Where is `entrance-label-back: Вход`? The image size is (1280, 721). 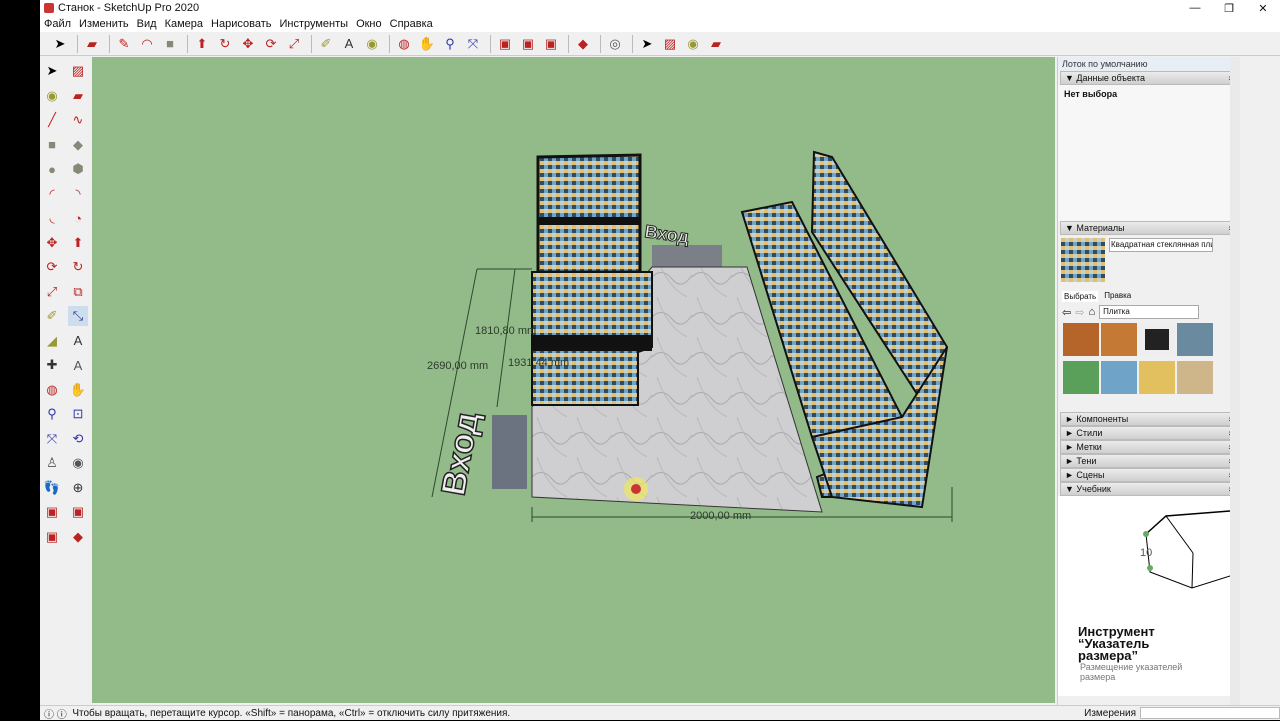 entrance-label-back: Вход is located at coordinates (667, 234).